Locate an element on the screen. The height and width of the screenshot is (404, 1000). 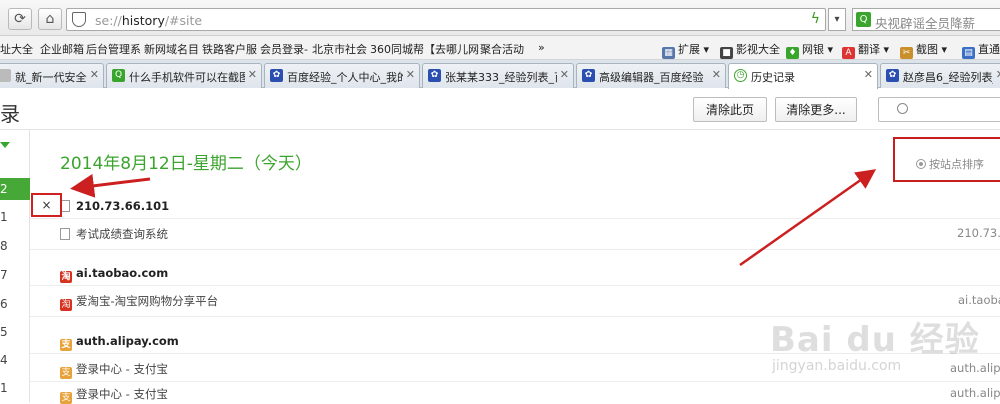
toolbar-extensions: ▦ 扩展 ▾ is located at coordinates (685, 50).